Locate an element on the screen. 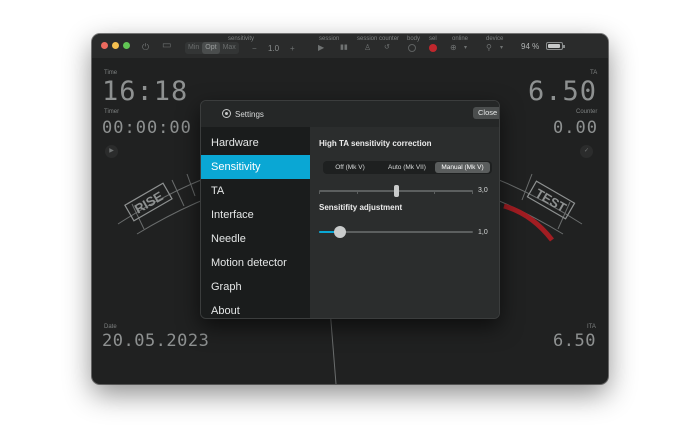  correction-slider is located at coordinates (396, 191).